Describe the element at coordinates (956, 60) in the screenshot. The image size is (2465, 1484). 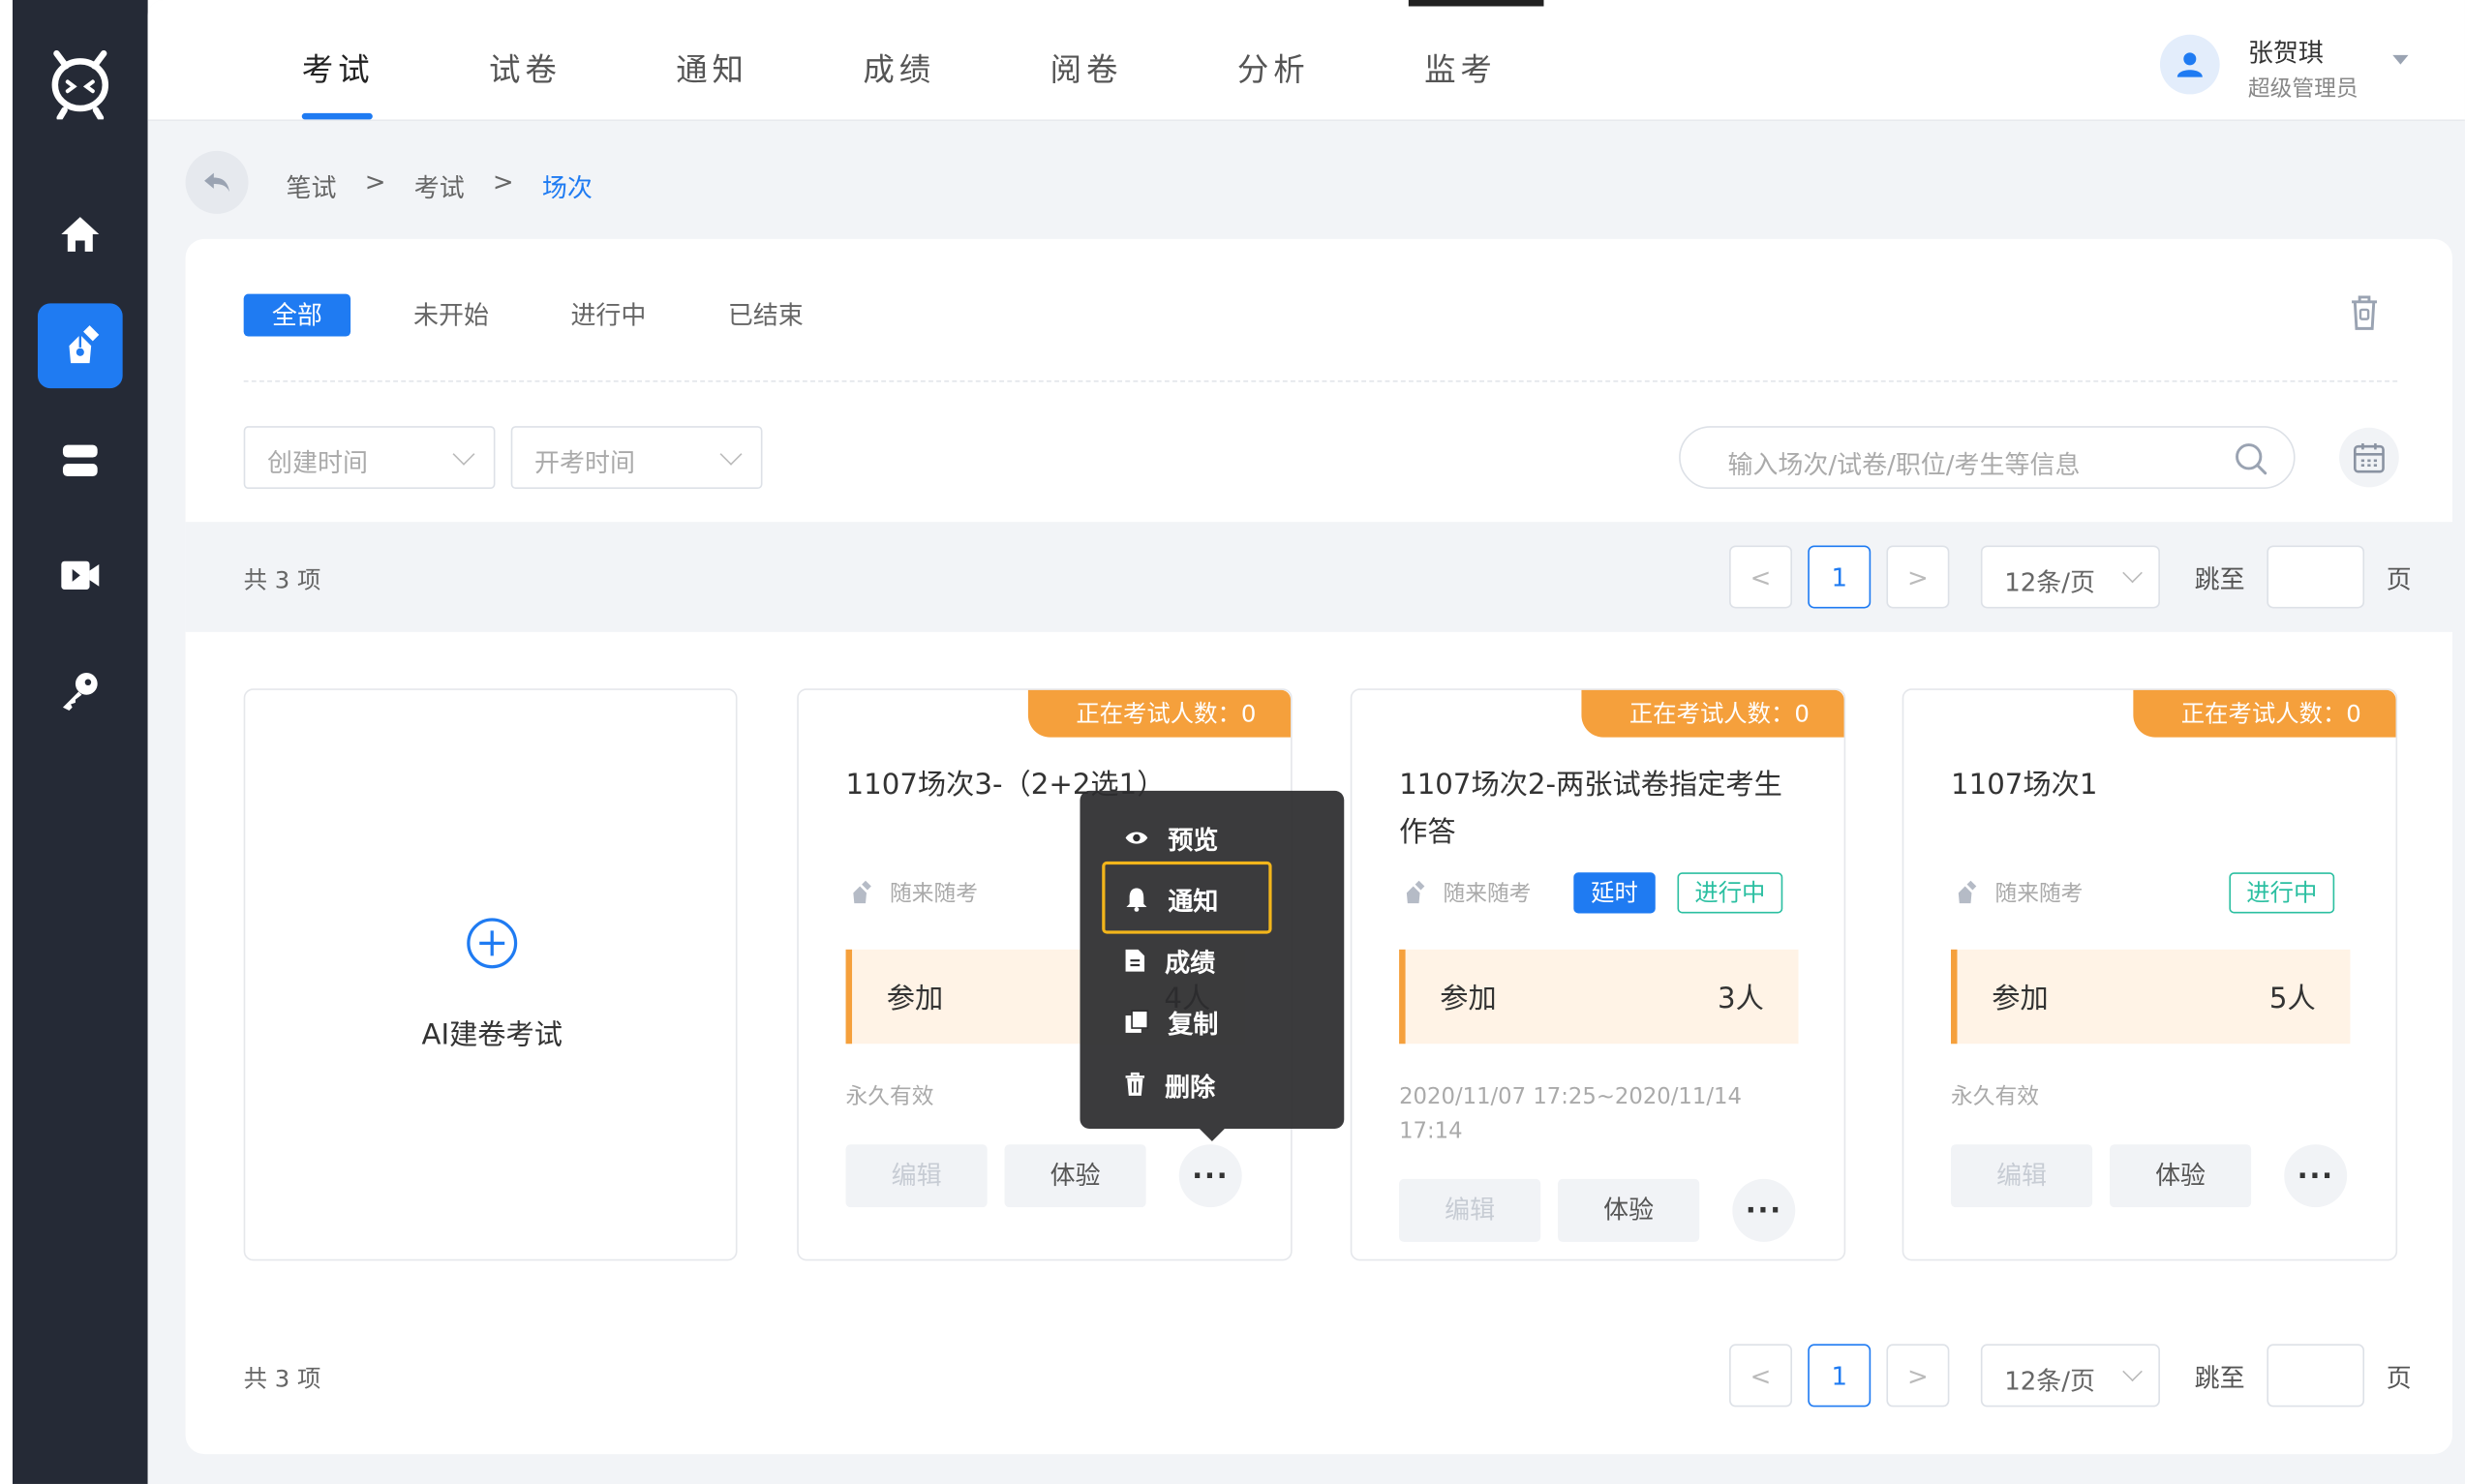
I see `tab-scores: 成绩` at that location.